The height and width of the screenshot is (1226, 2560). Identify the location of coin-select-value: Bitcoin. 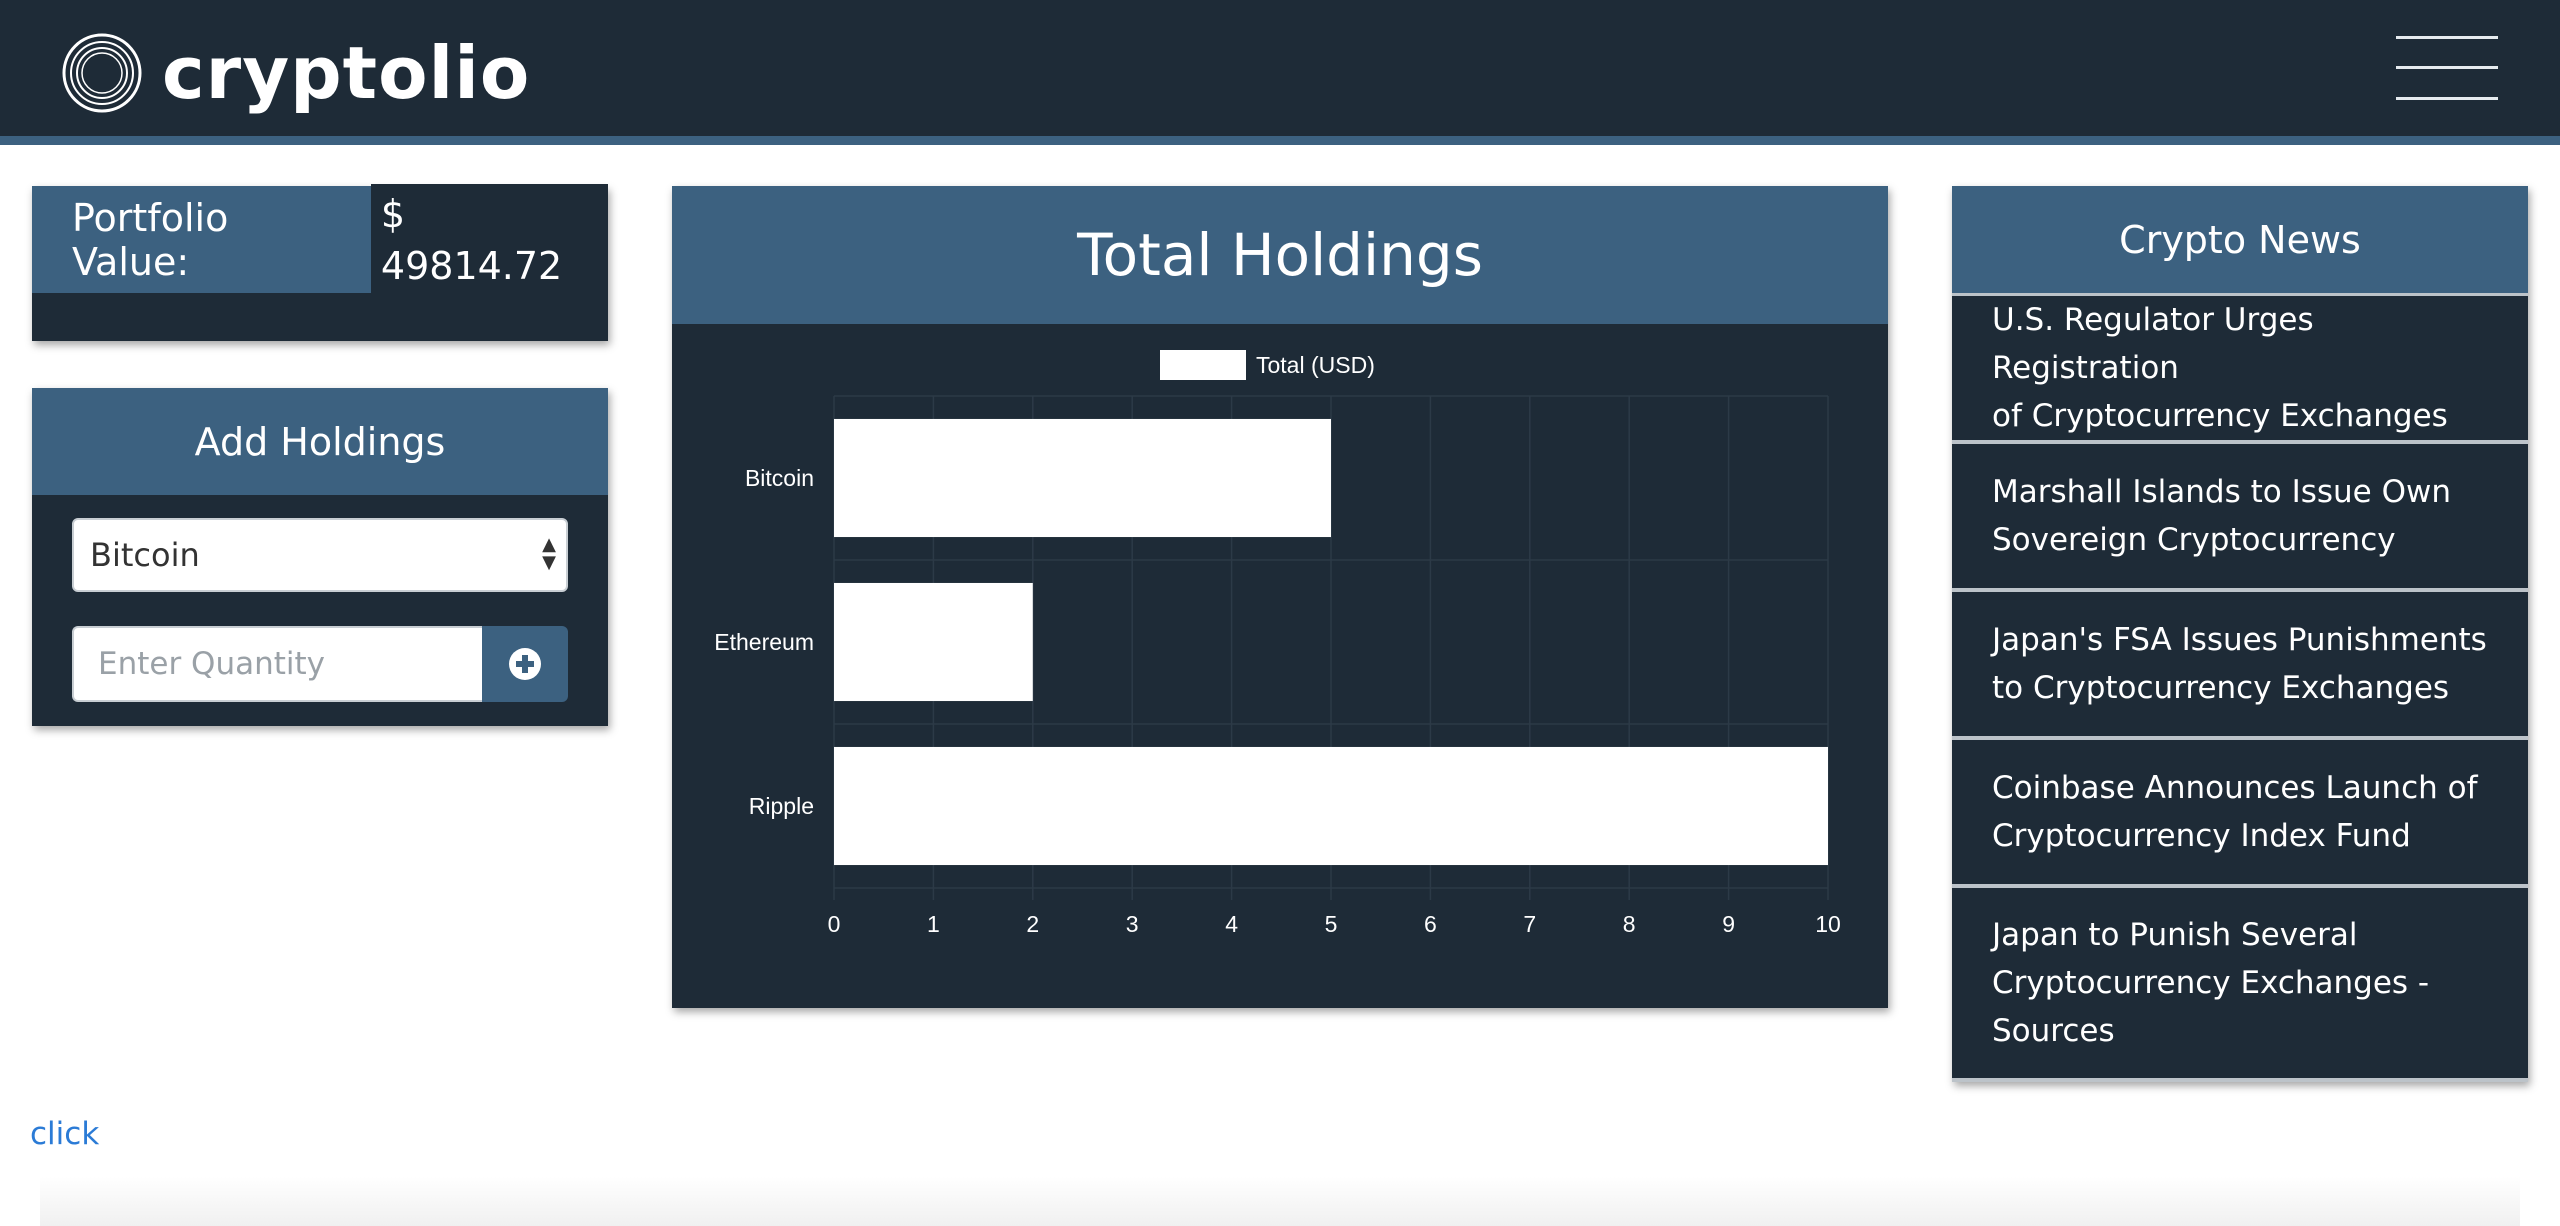
(145, 555).